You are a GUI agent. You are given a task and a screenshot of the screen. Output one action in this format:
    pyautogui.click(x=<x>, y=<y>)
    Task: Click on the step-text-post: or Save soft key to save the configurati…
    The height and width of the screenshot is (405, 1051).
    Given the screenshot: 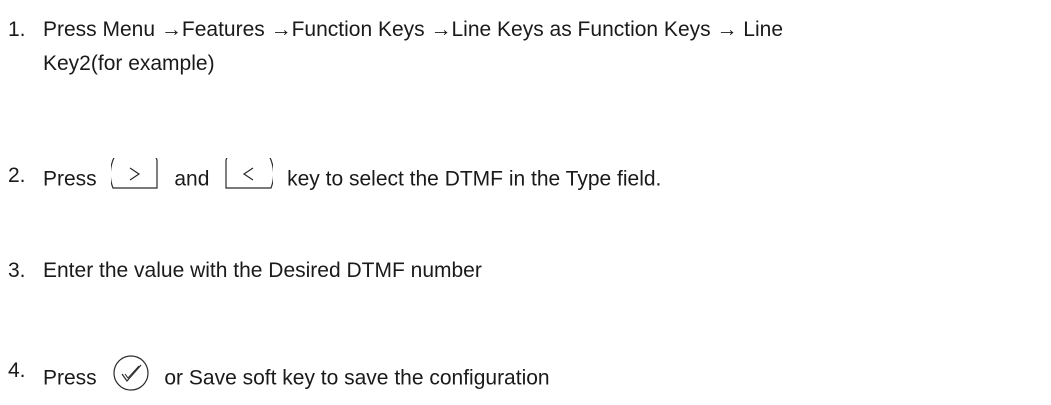 What is the action you would take?
    pyautogui.click(x=357, y=378)
    